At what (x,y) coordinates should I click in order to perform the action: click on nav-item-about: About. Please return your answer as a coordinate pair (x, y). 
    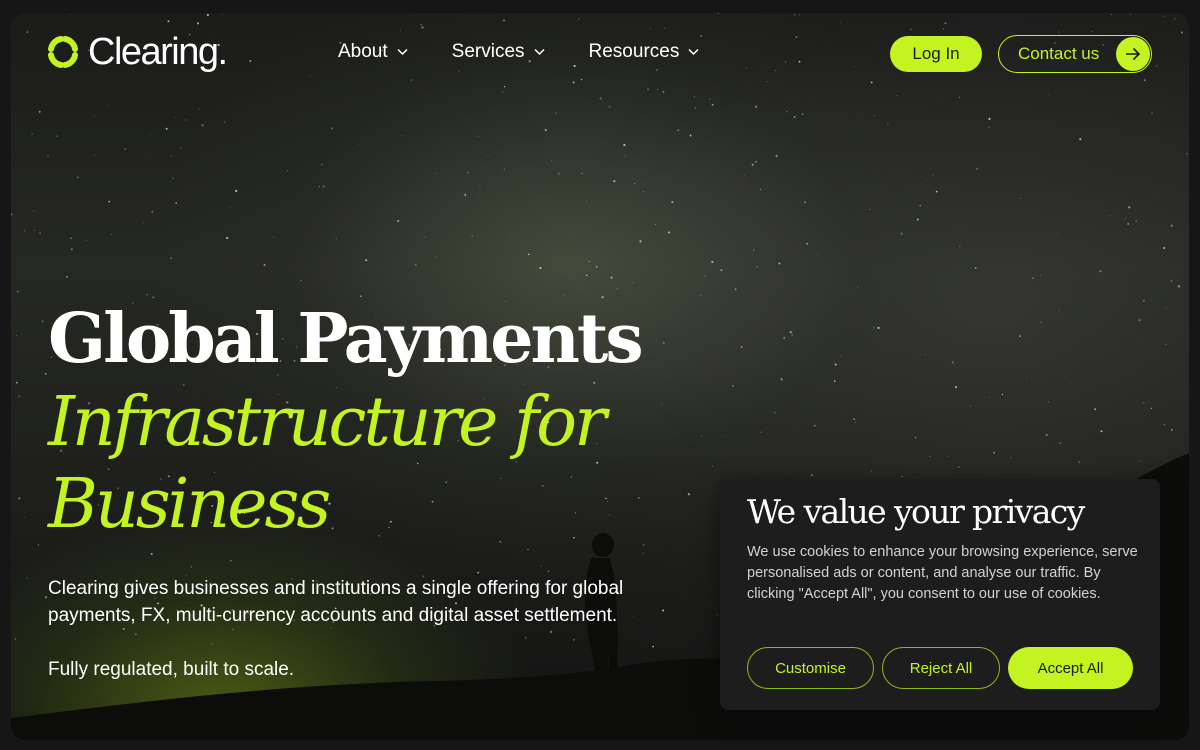
    Looking at the image, I should click on (373, 52).